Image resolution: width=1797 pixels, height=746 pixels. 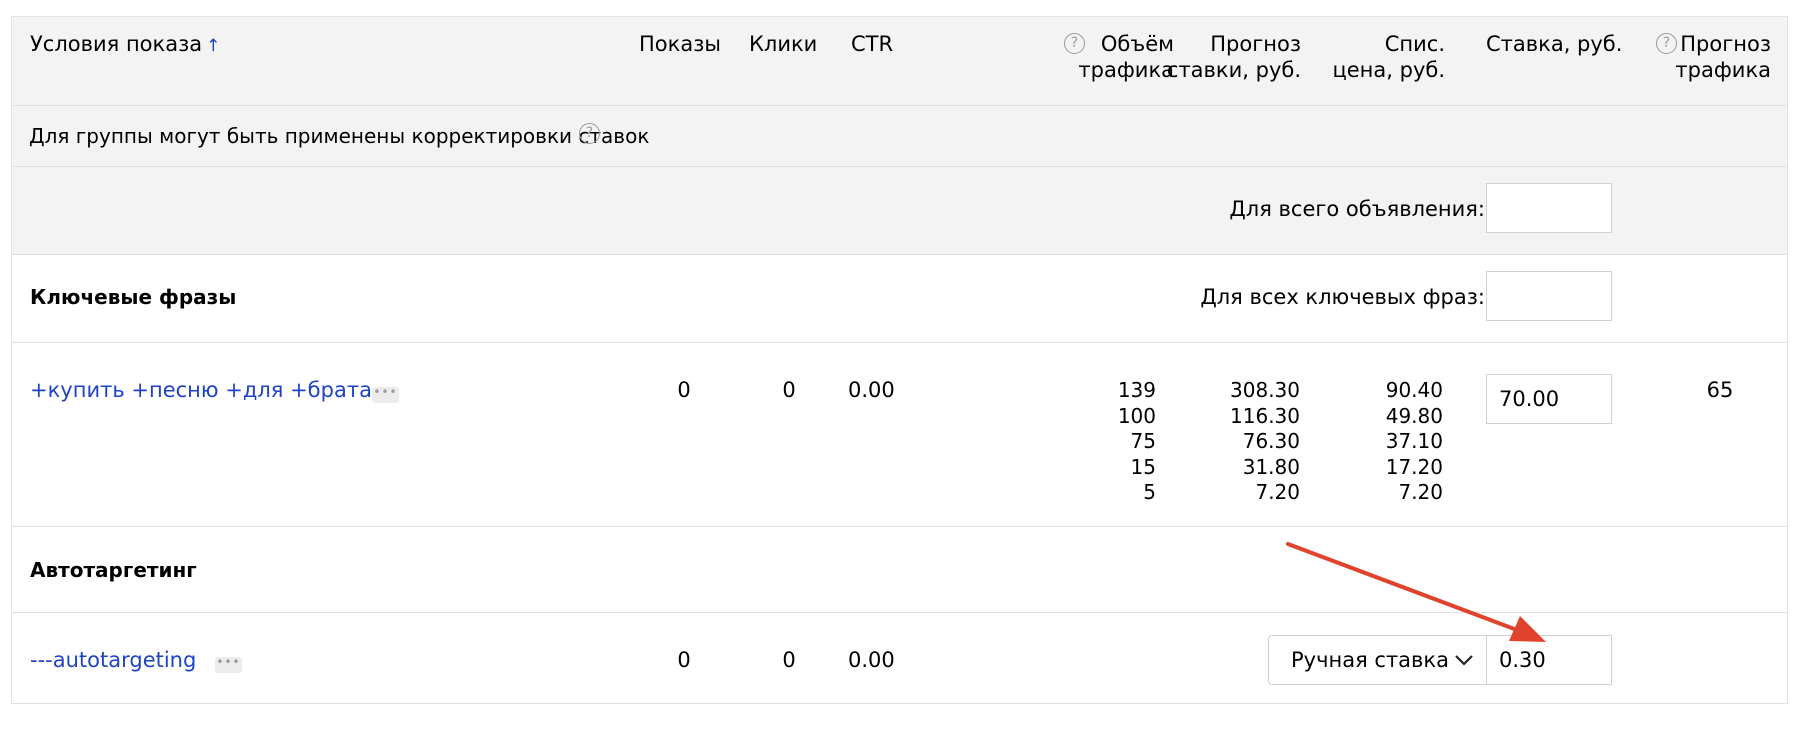 I want to click on annotation-arrow-icon, so click(x=1416, y=592).